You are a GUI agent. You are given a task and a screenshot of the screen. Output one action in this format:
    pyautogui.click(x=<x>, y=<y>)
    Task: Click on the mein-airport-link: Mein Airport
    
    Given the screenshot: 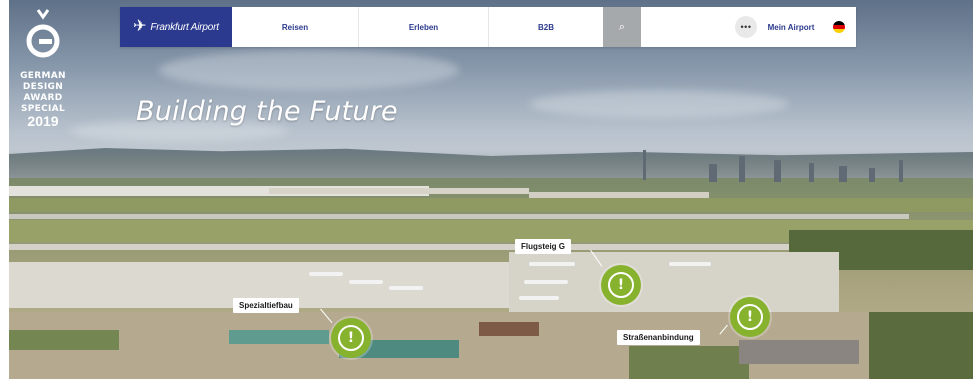 What is the action you would take?
    pyautogui.click(x=791, y=27)
    